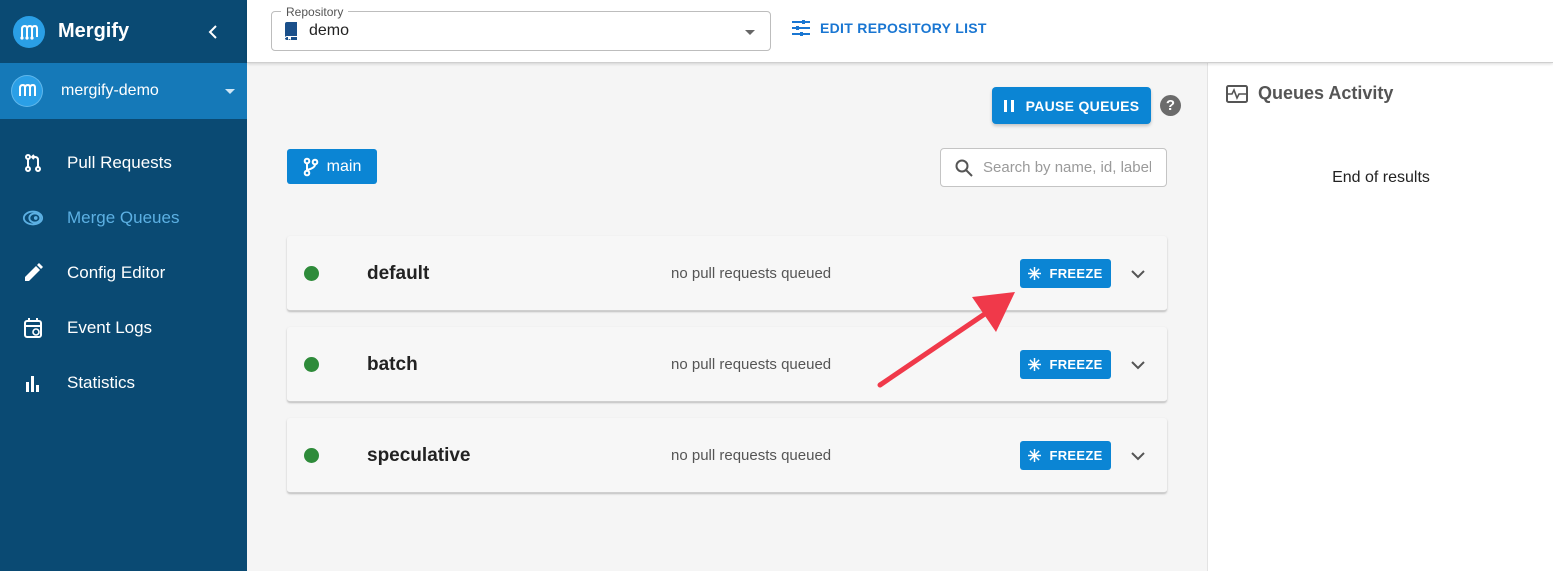 Image resolution: width=1553 pixels, height=571 pixels. I want to click on activity-icon, so click(1237, 93).